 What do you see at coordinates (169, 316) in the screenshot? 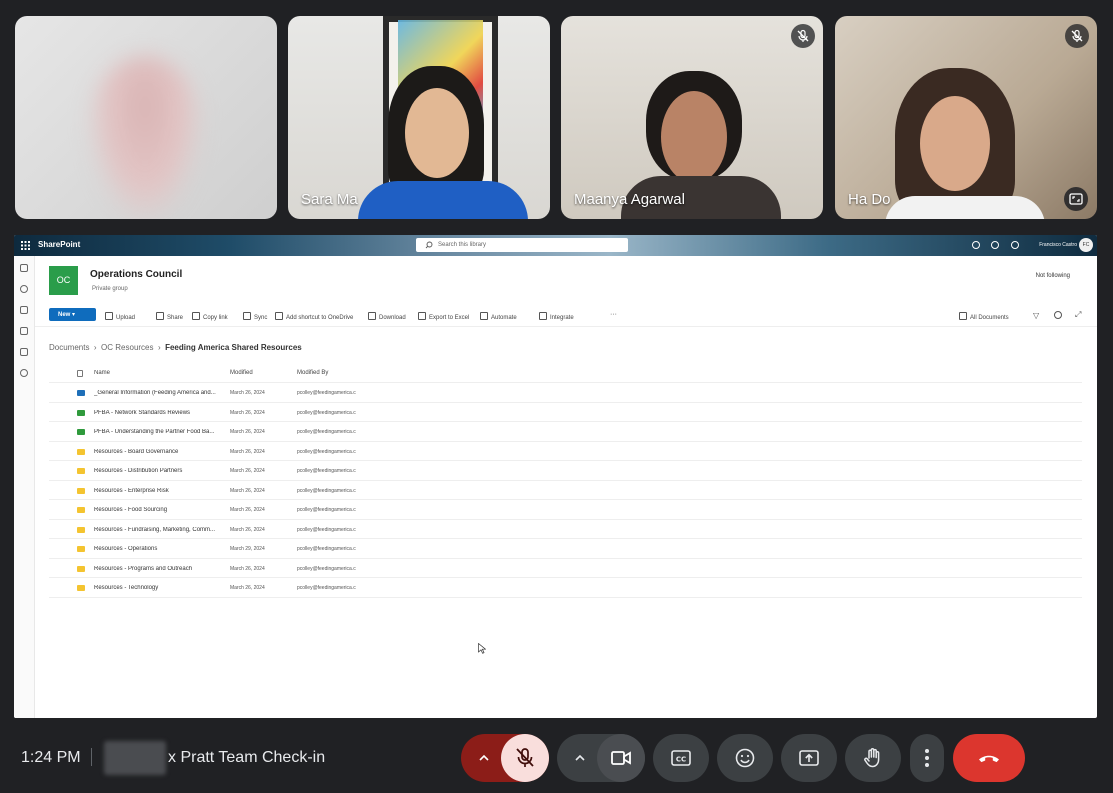
I see `share-button: Share` at bounding box center [169, 316].